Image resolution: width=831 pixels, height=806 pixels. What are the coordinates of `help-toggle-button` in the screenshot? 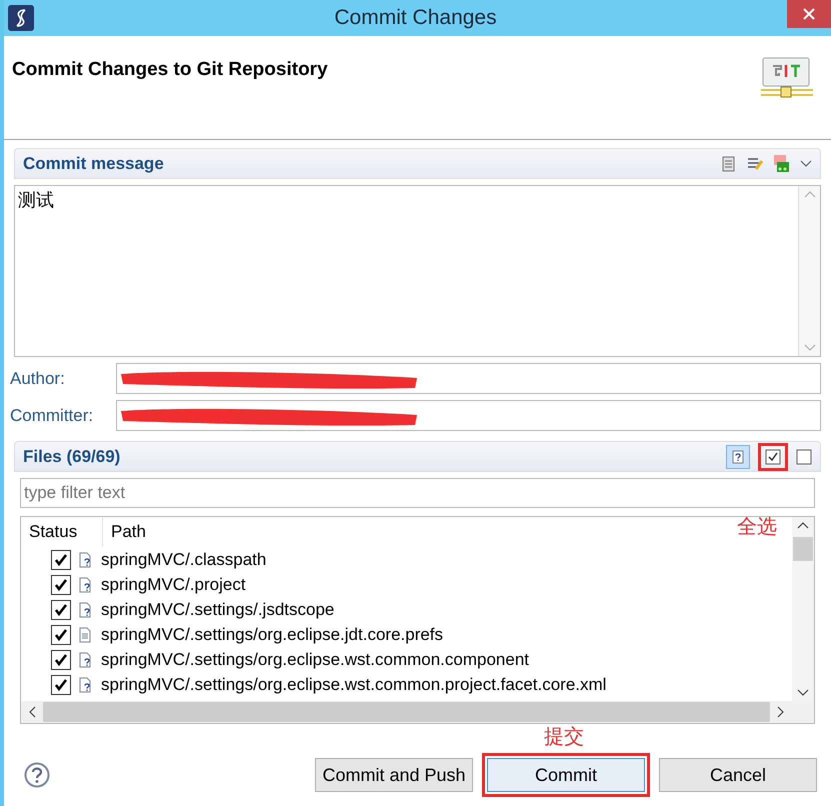 It's located at (738, 456).